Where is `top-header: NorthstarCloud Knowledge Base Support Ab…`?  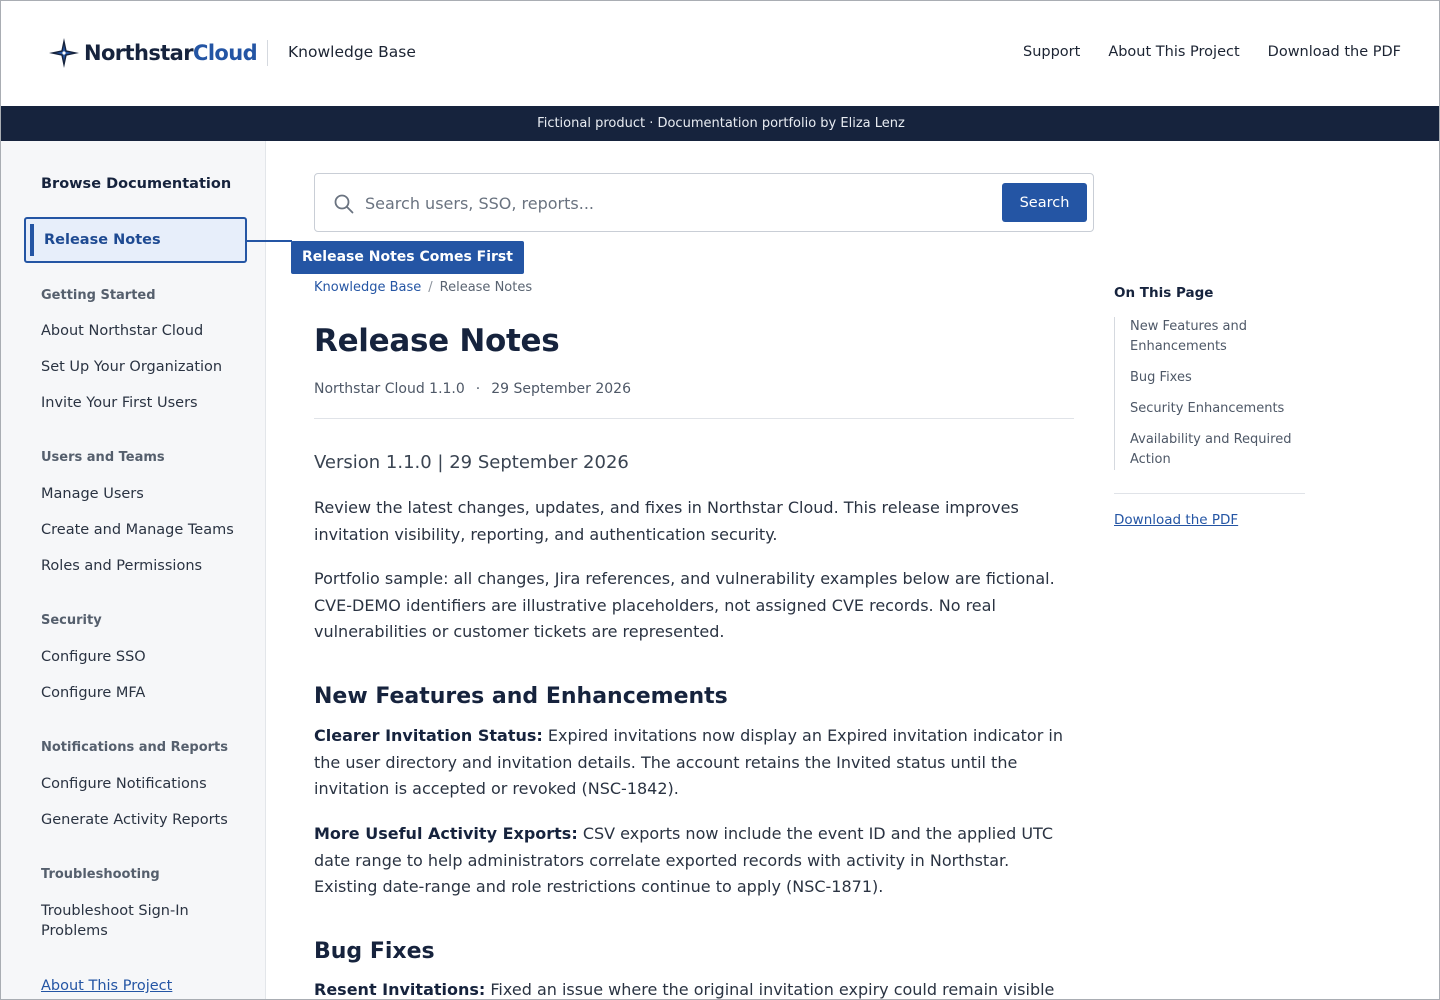
top-header: NorthstarCloud Knowledge Base Support Ab… is located at coordinates (720, 53).